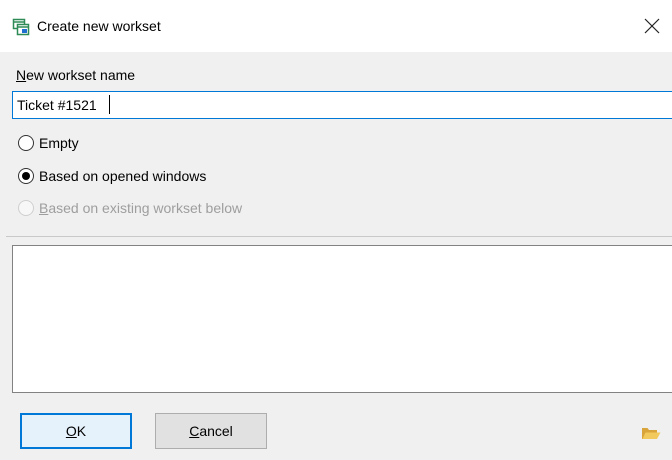 The height and width of the screenshot is (460, 672). Describe the element at coordinates (145, 208) in the screenshot. I see `radio-existing-label-text: ased on existing workset below` at that location.